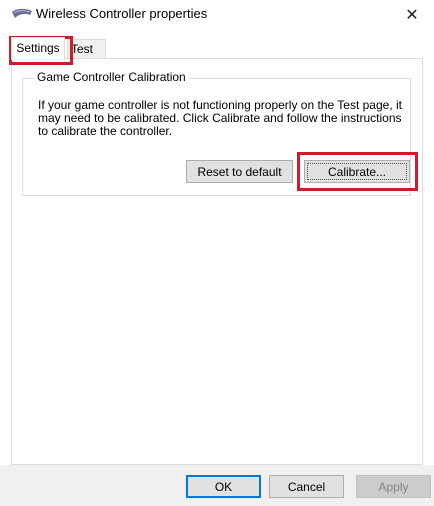 This screenshot has width=434, height=506. I want to click on focus-rectangle, so click(357, 171).